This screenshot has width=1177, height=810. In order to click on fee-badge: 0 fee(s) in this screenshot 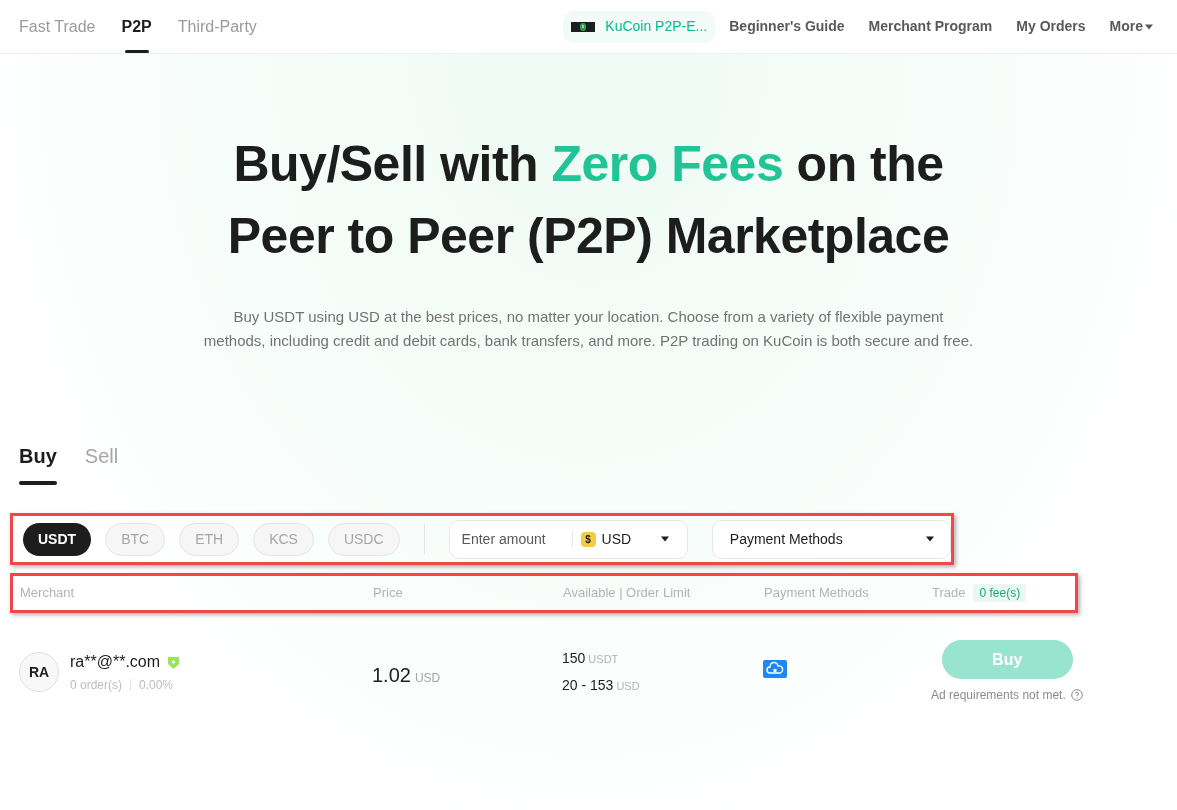, I will do `click(1000, 593)`.